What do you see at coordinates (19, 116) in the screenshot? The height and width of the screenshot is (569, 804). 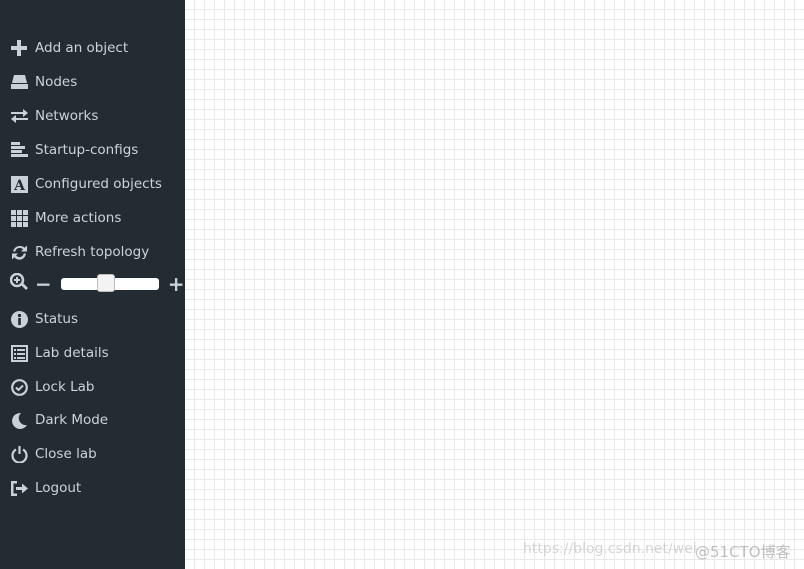 I see `exchange-icon` at bounding box center [19, 116].